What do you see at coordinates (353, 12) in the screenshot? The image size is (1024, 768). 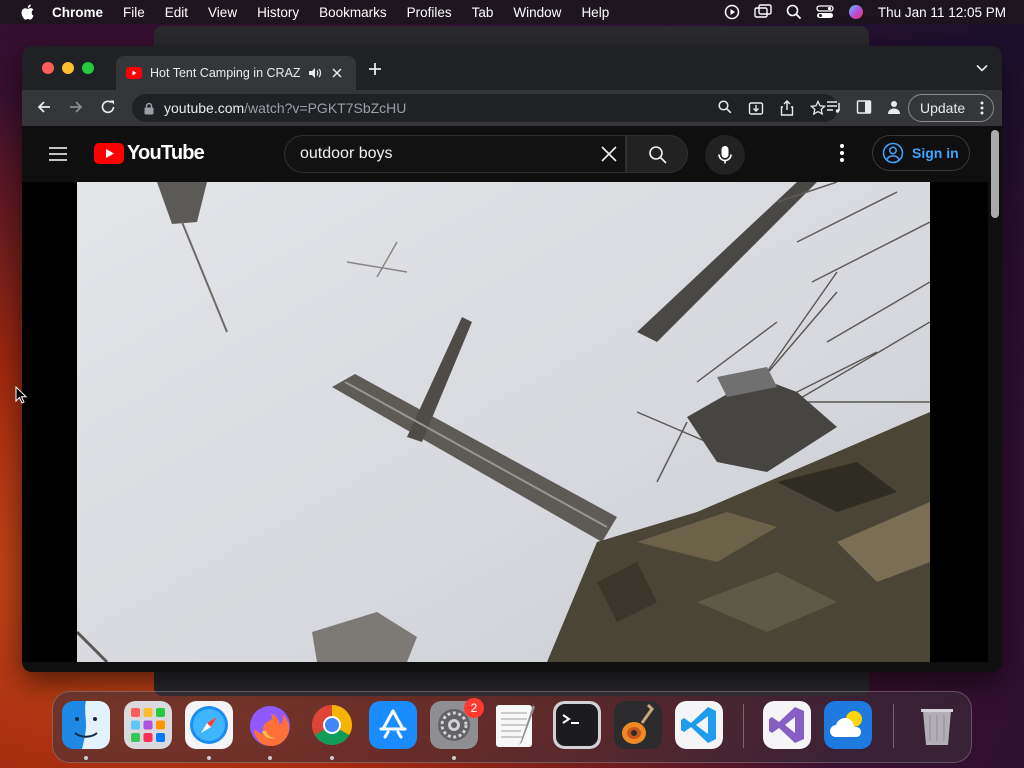 I see `menu-bookmarks: Bookmarks` at bounding box center [353, 12].